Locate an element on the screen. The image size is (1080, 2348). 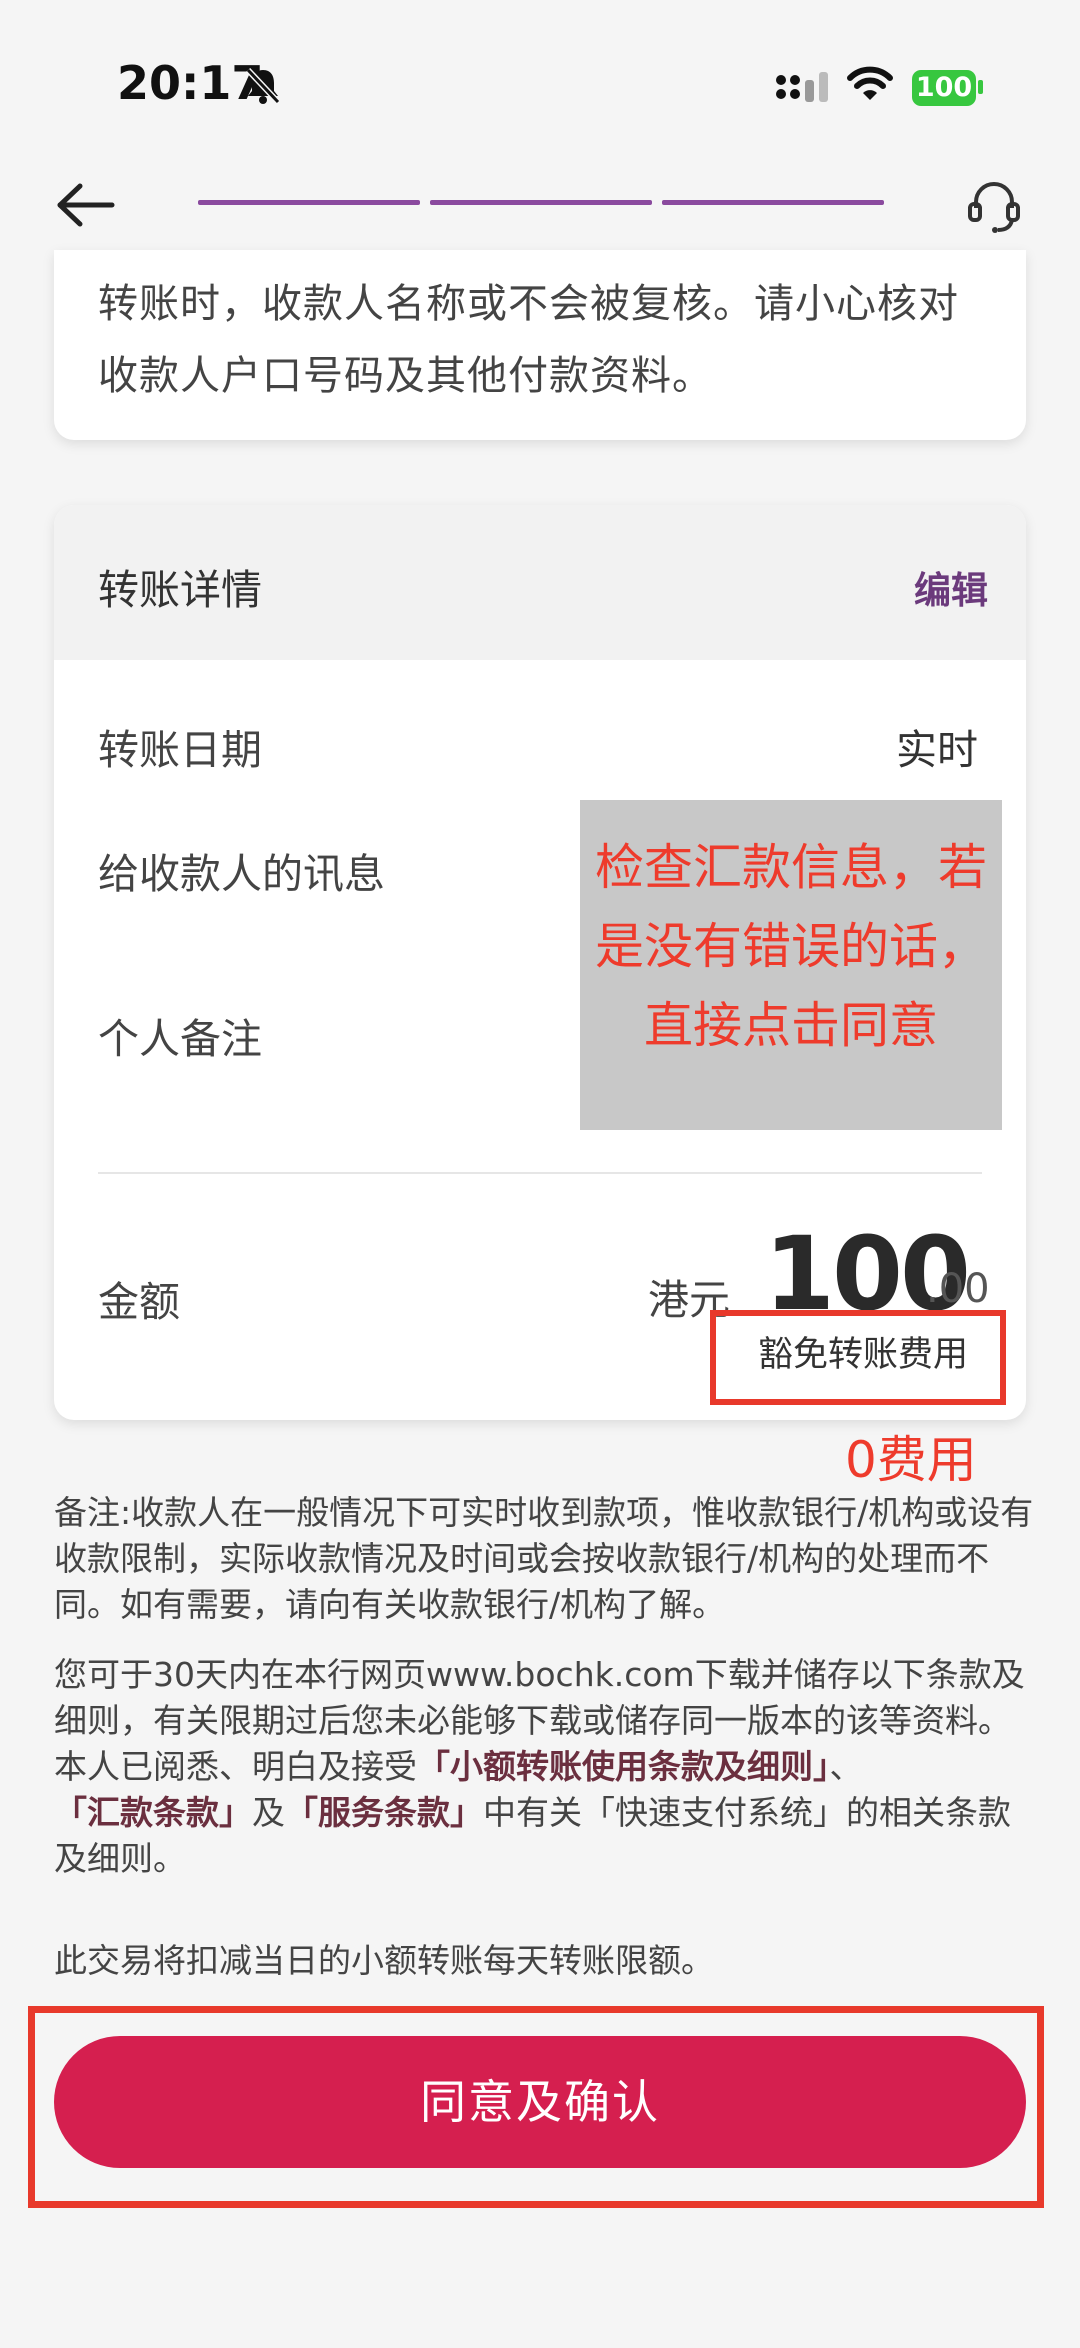
bell-muted-icon is located at coordinates (263, 86).